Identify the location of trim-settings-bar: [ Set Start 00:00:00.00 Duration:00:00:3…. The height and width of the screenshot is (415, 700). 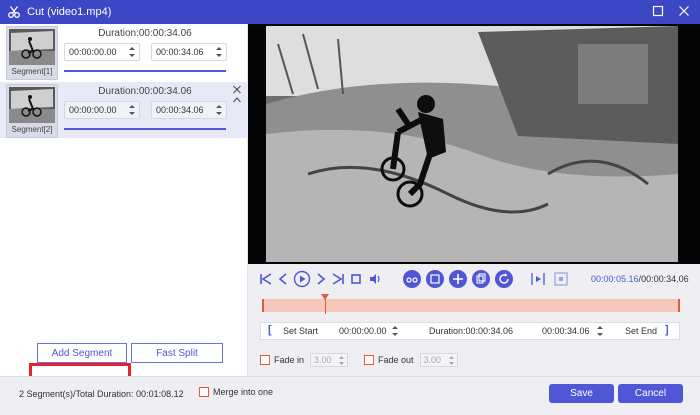
(470, 331).